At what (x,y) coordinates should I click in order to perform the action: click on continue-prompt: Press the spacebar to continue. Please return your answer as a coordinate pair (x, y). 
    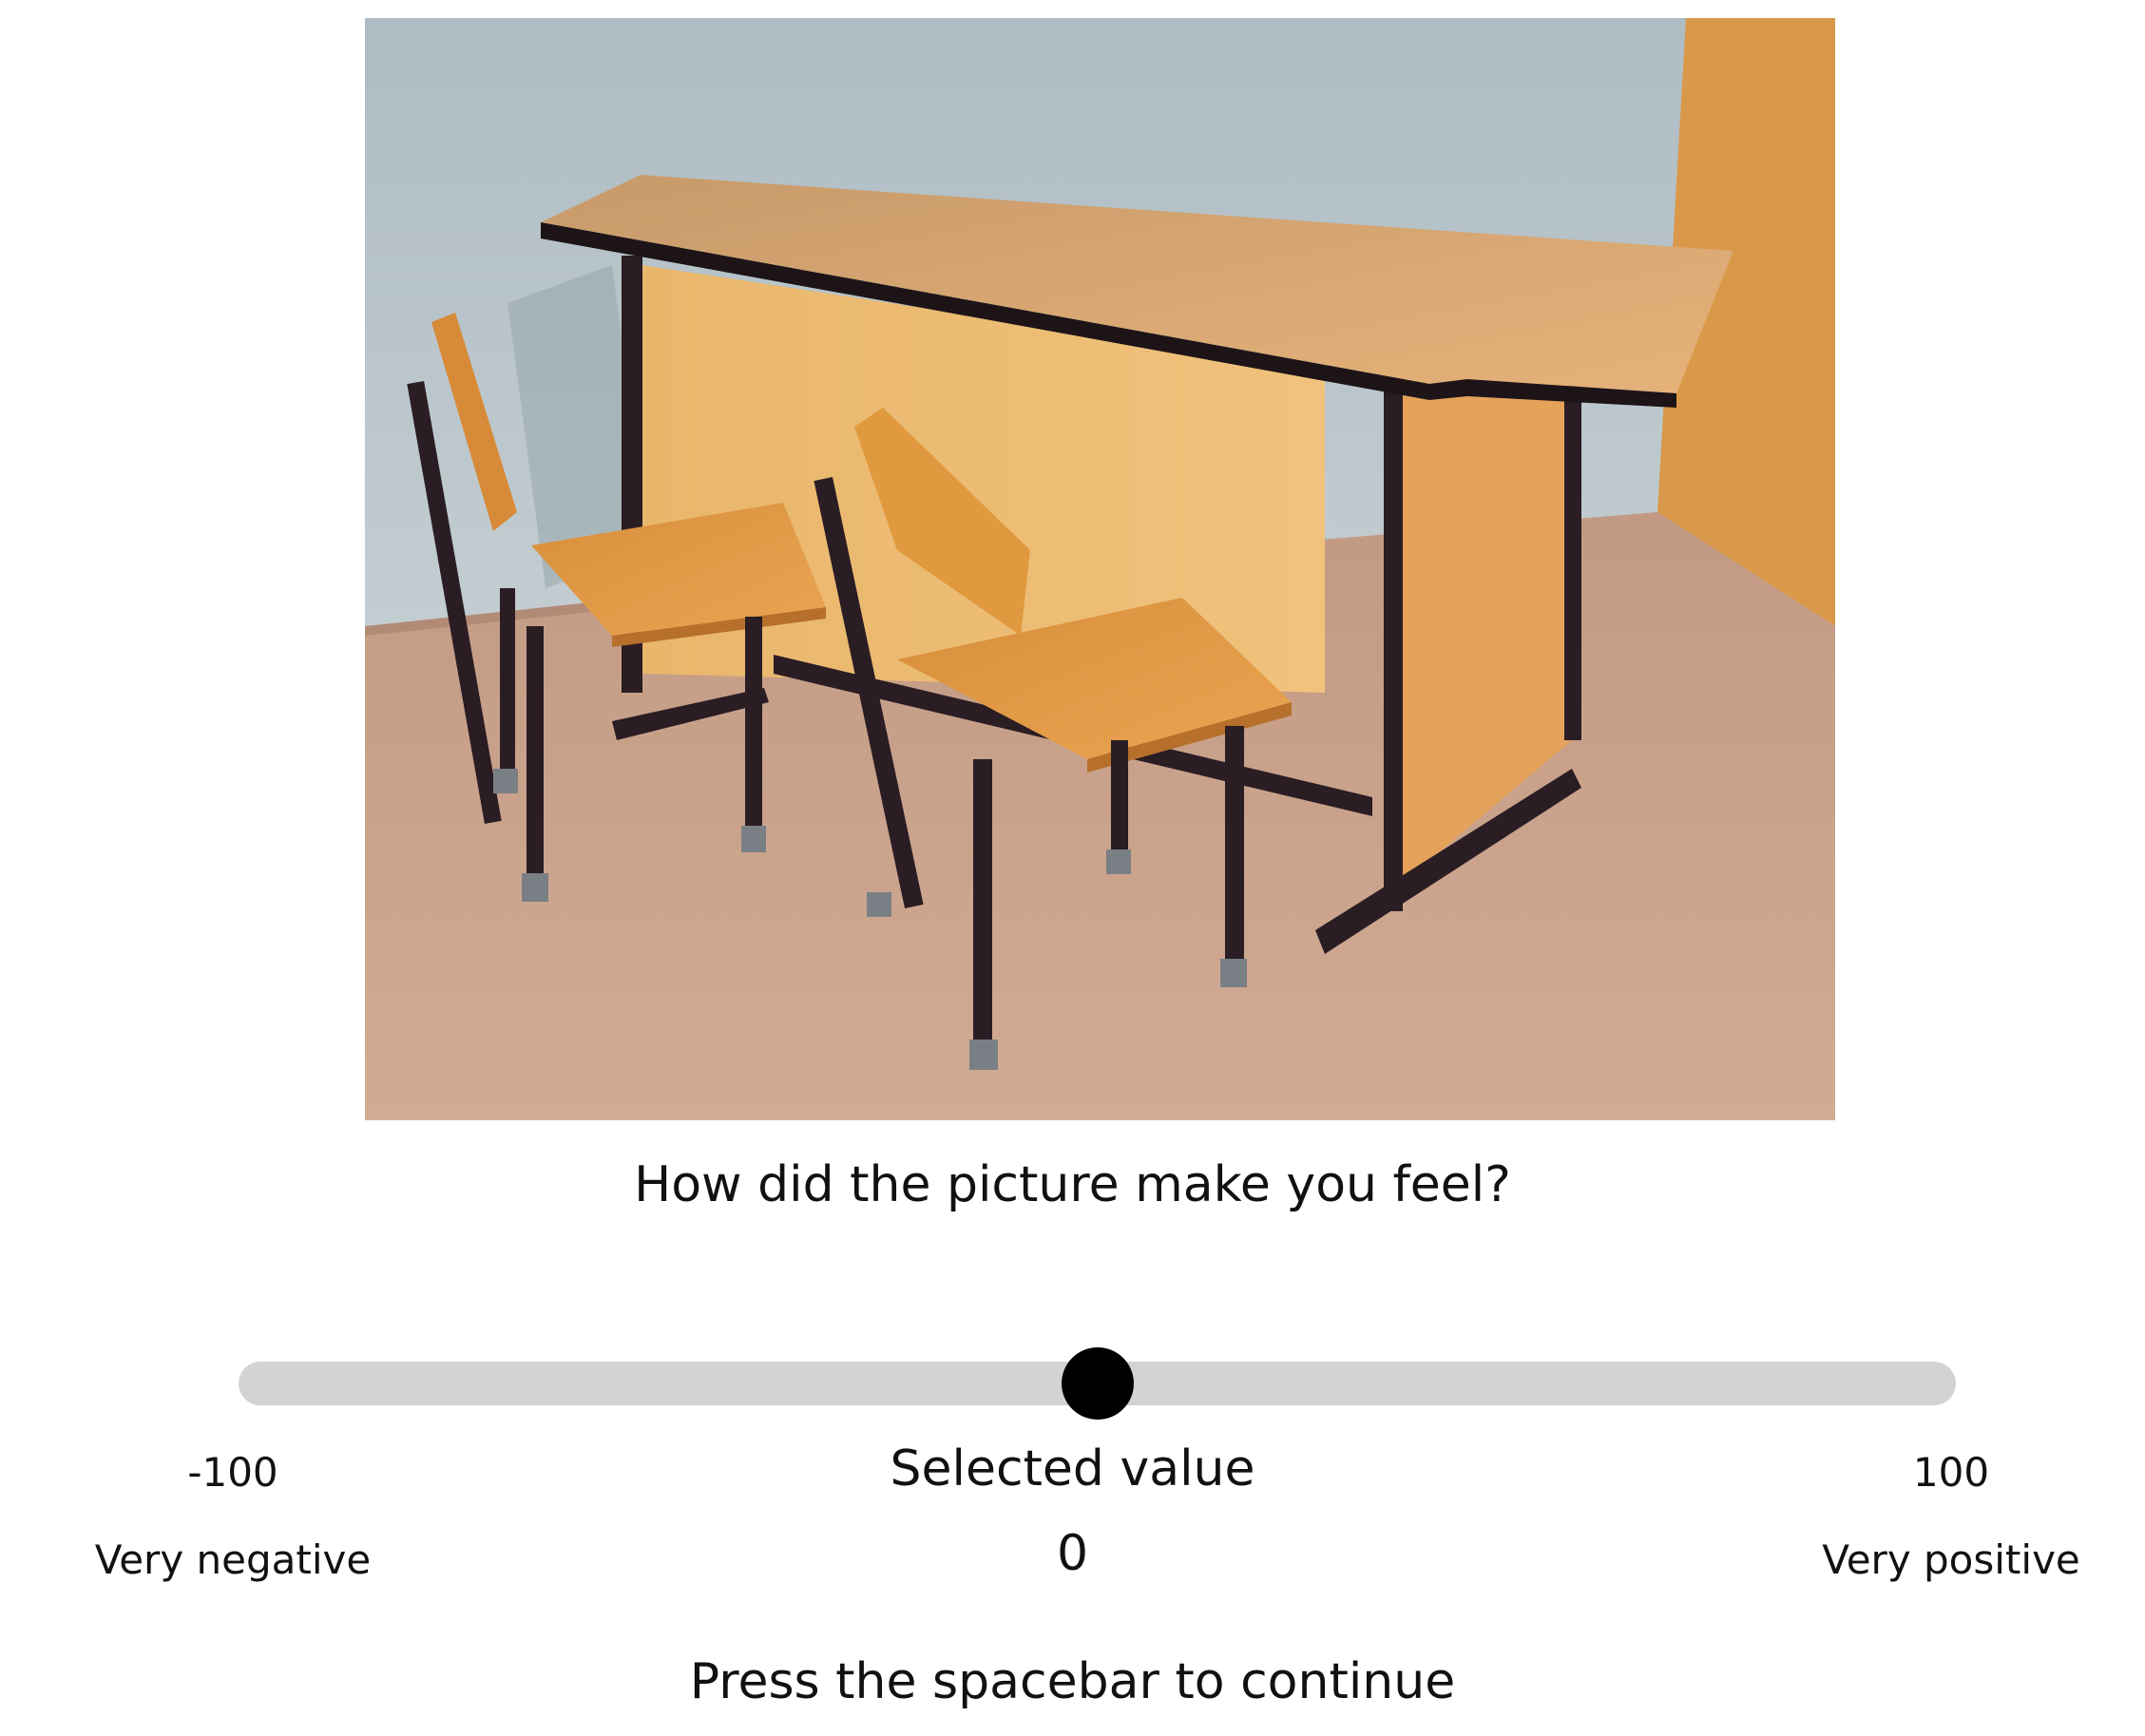
    Looking at the image, I should click on (1072, 1682).